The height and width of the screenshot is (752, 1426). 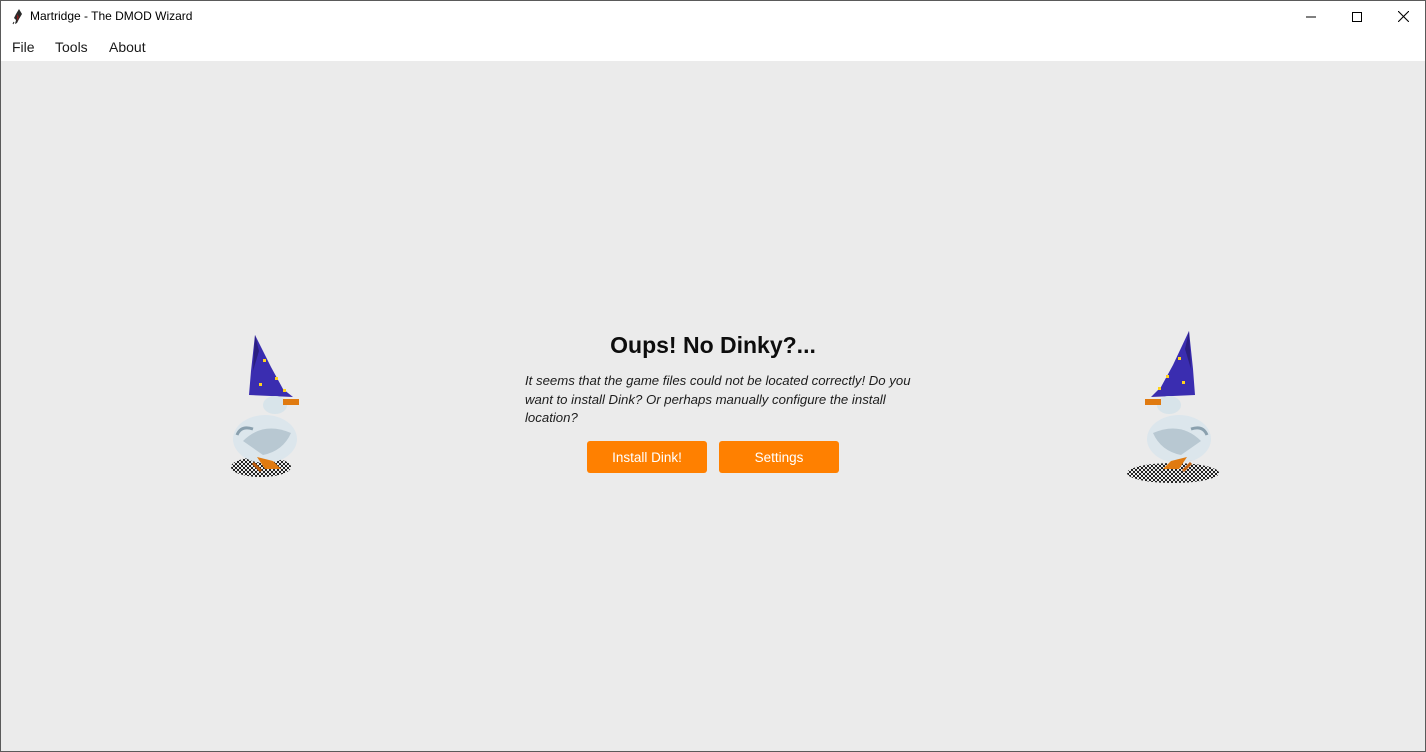 I want to click on install-dink-button: Install Dink!, so click(x=647, y=457).